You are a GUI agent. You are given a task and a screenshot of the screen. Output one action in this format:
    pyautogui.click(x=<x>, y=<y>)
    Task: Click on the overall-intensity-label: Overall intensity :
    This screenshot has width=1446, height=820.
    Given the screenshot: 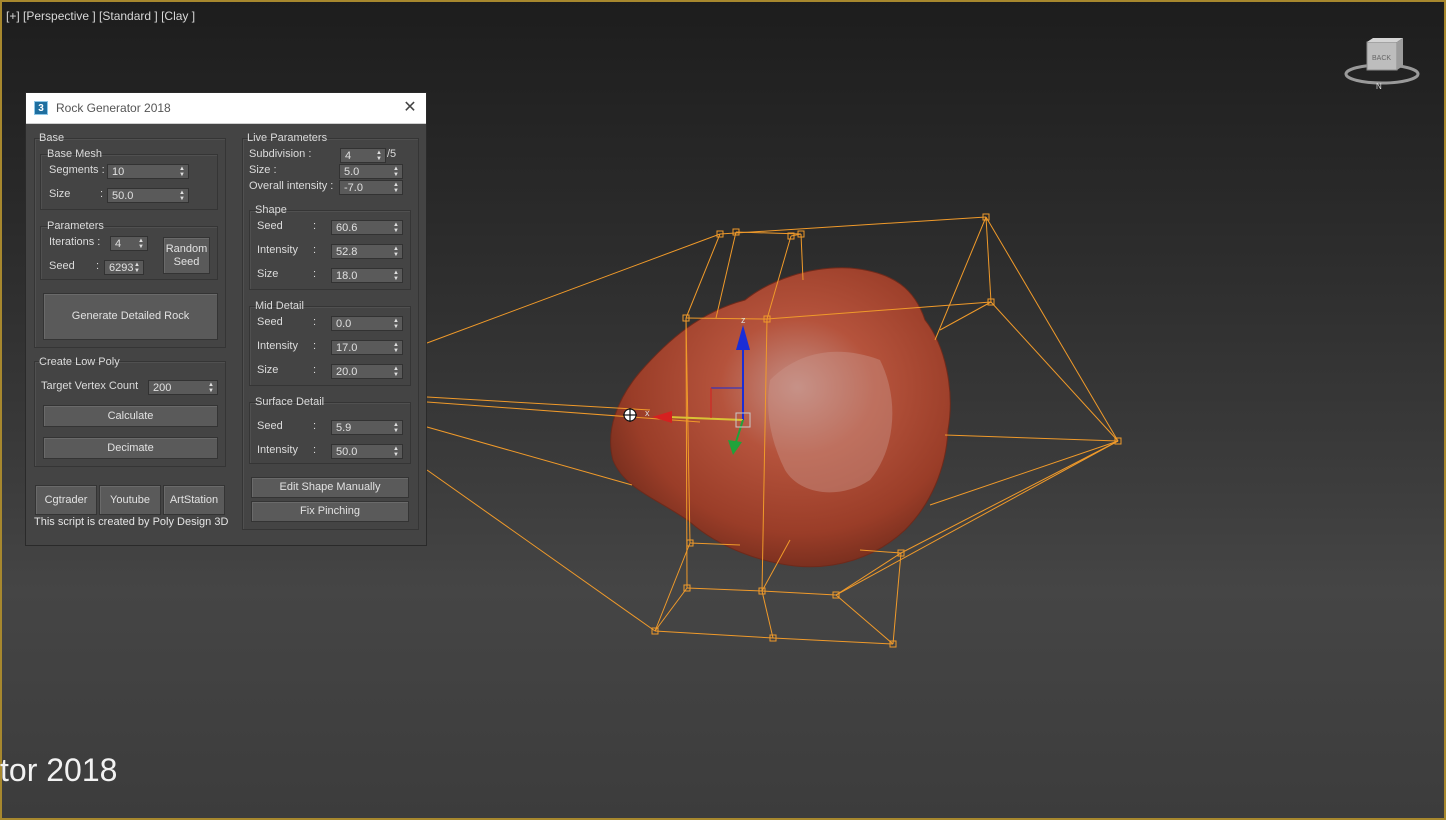 What is the action you would take?
    pyautogui.click(x=291, y=186)
    